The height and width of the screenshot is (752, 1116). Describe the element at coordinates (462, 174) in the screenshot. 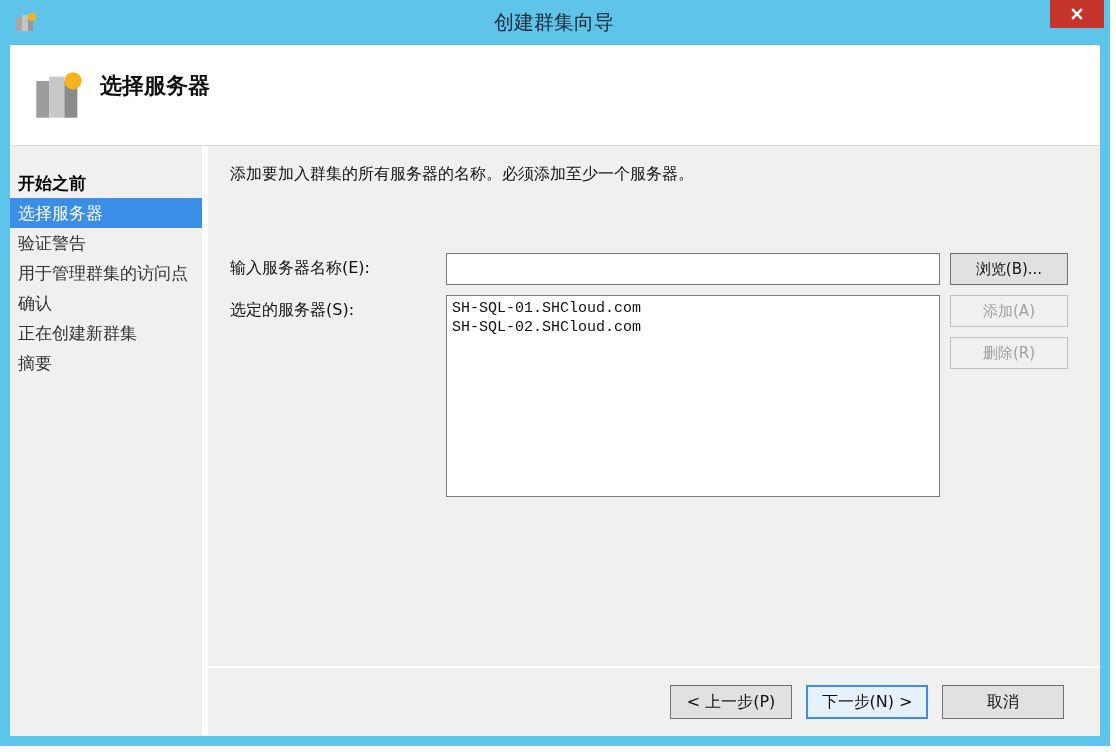

I see `instruction-text: 添加要加入群集的所有服务器的名称。必须添加至少一个服务器。` at that location.